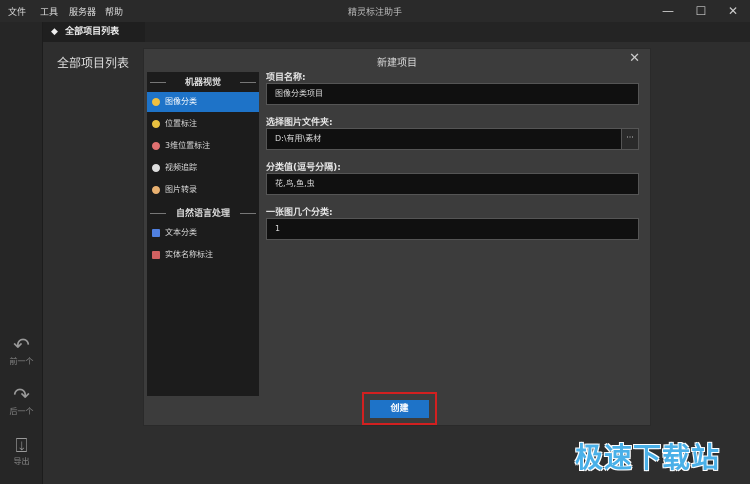  I want to click on category-item-3d-position: 3维位置标注, so click(203, 146).